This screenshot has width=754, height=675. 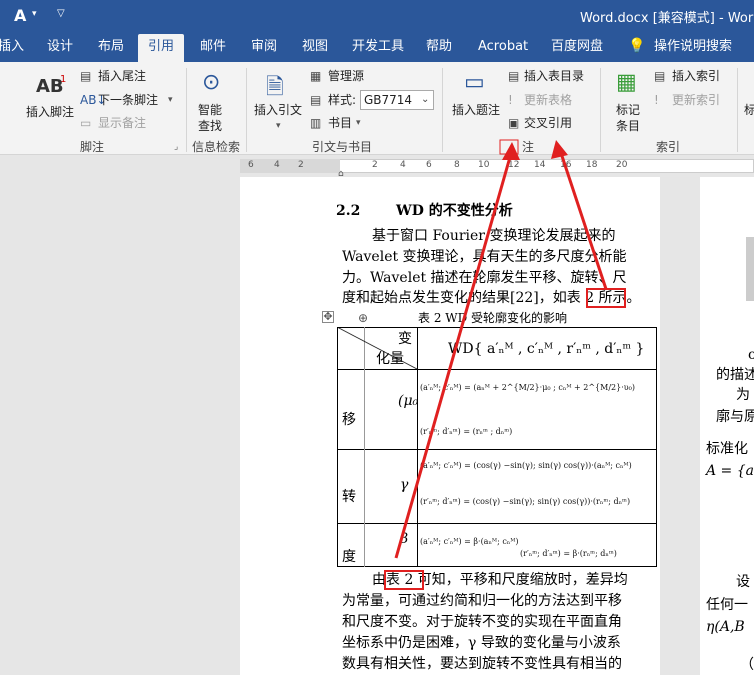 What do you see at coordinates (279, 102) in the screenshot?
I see `insert-citation-button: 🗎 插入引文 ▾` at bounding box center [279, 102].